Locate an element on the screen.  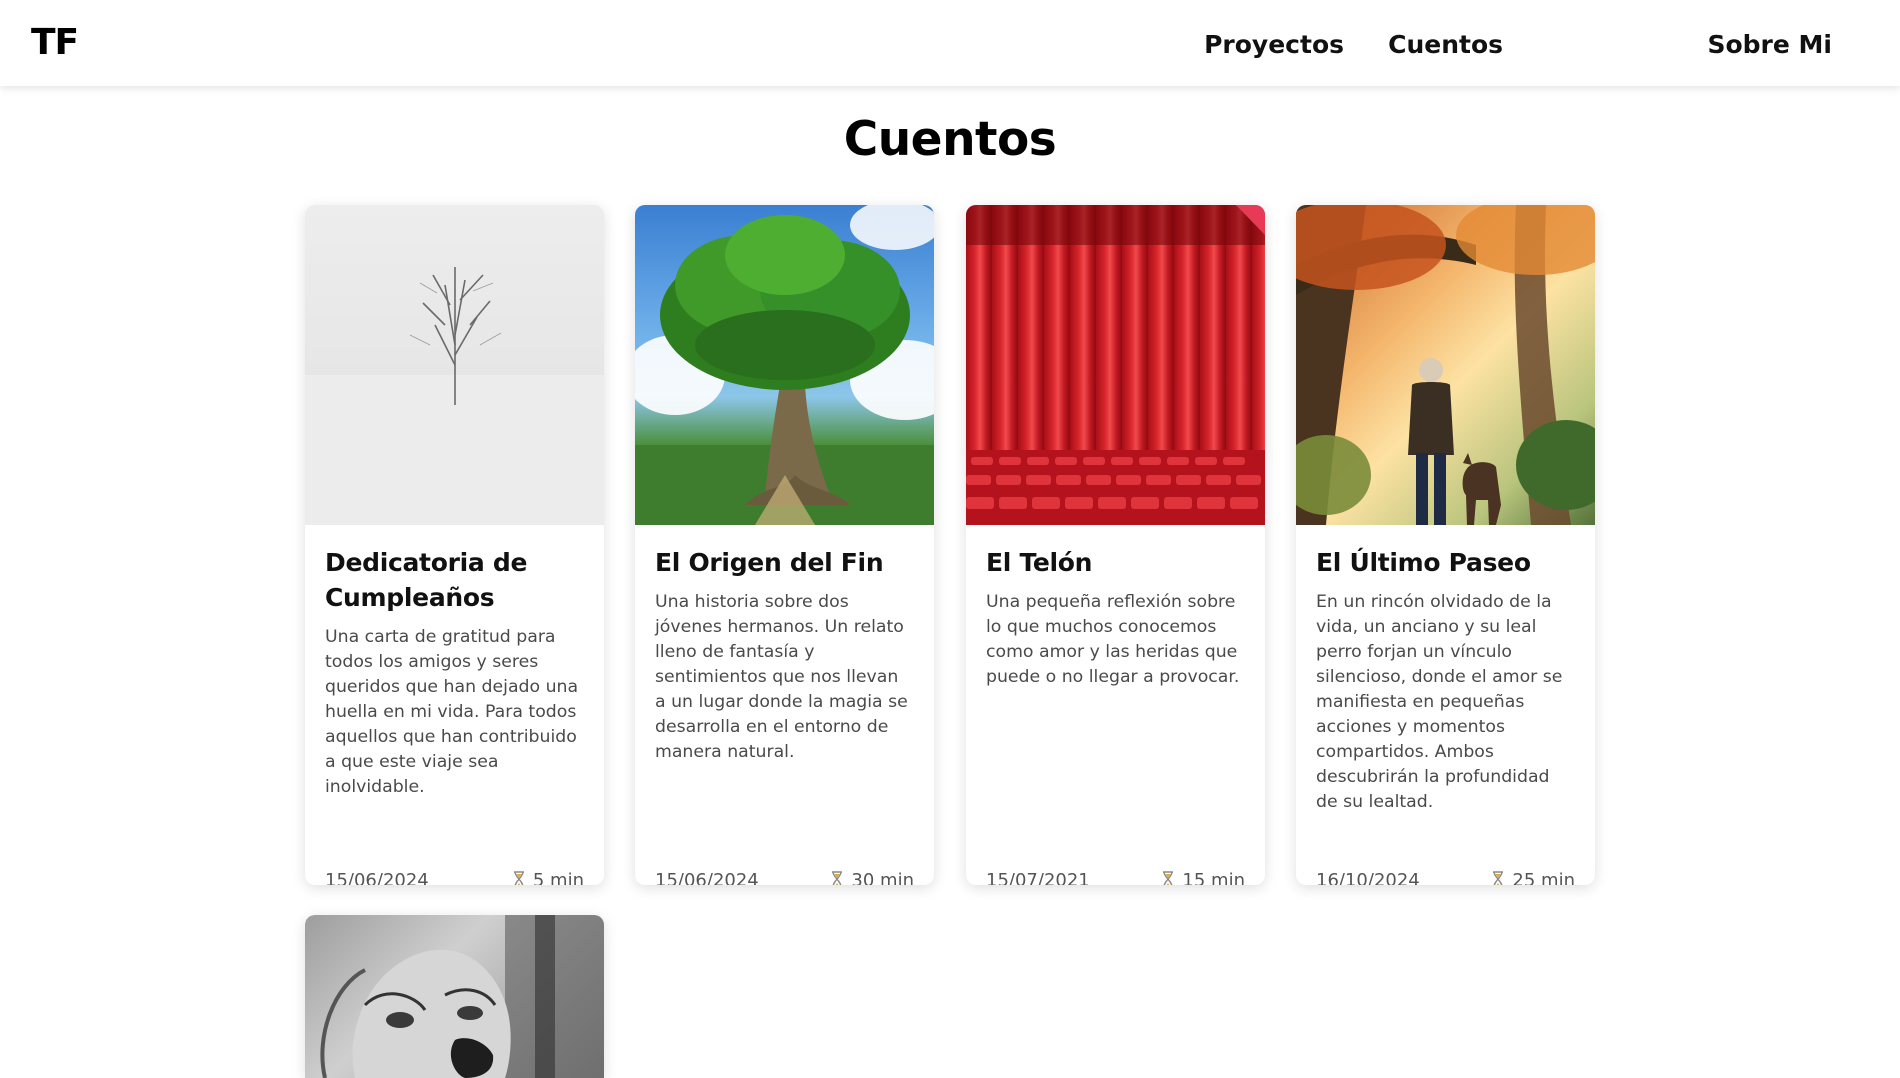
card-image-screaming-face-sketch is located at coordinates (454, 996).